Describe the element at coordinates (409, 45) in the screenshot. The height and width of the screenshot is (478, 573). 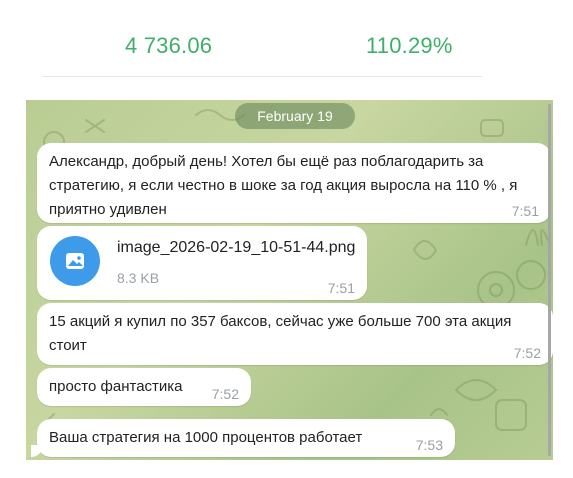
I see `stat-value-percent: 110.29%` at that location.